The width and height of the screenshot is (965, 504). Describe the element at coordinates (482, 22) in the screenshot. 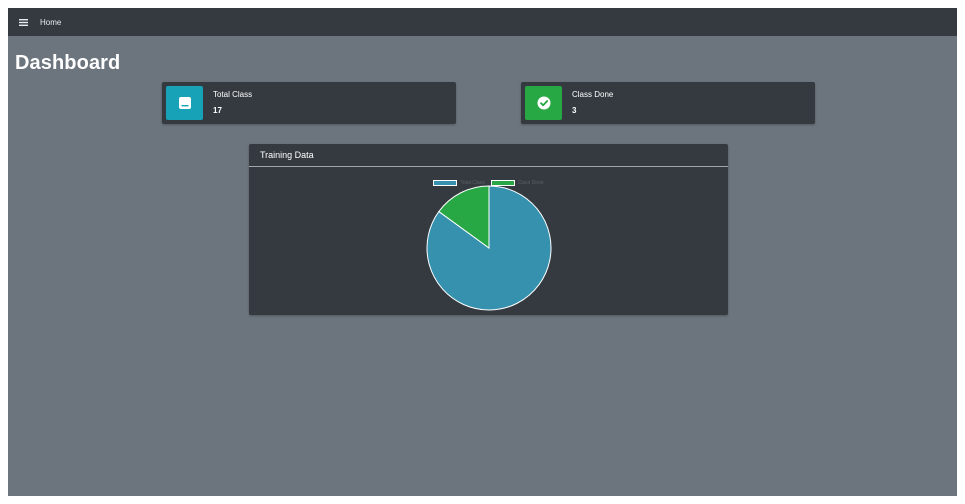

I see `top-navbar: Home` at that location.